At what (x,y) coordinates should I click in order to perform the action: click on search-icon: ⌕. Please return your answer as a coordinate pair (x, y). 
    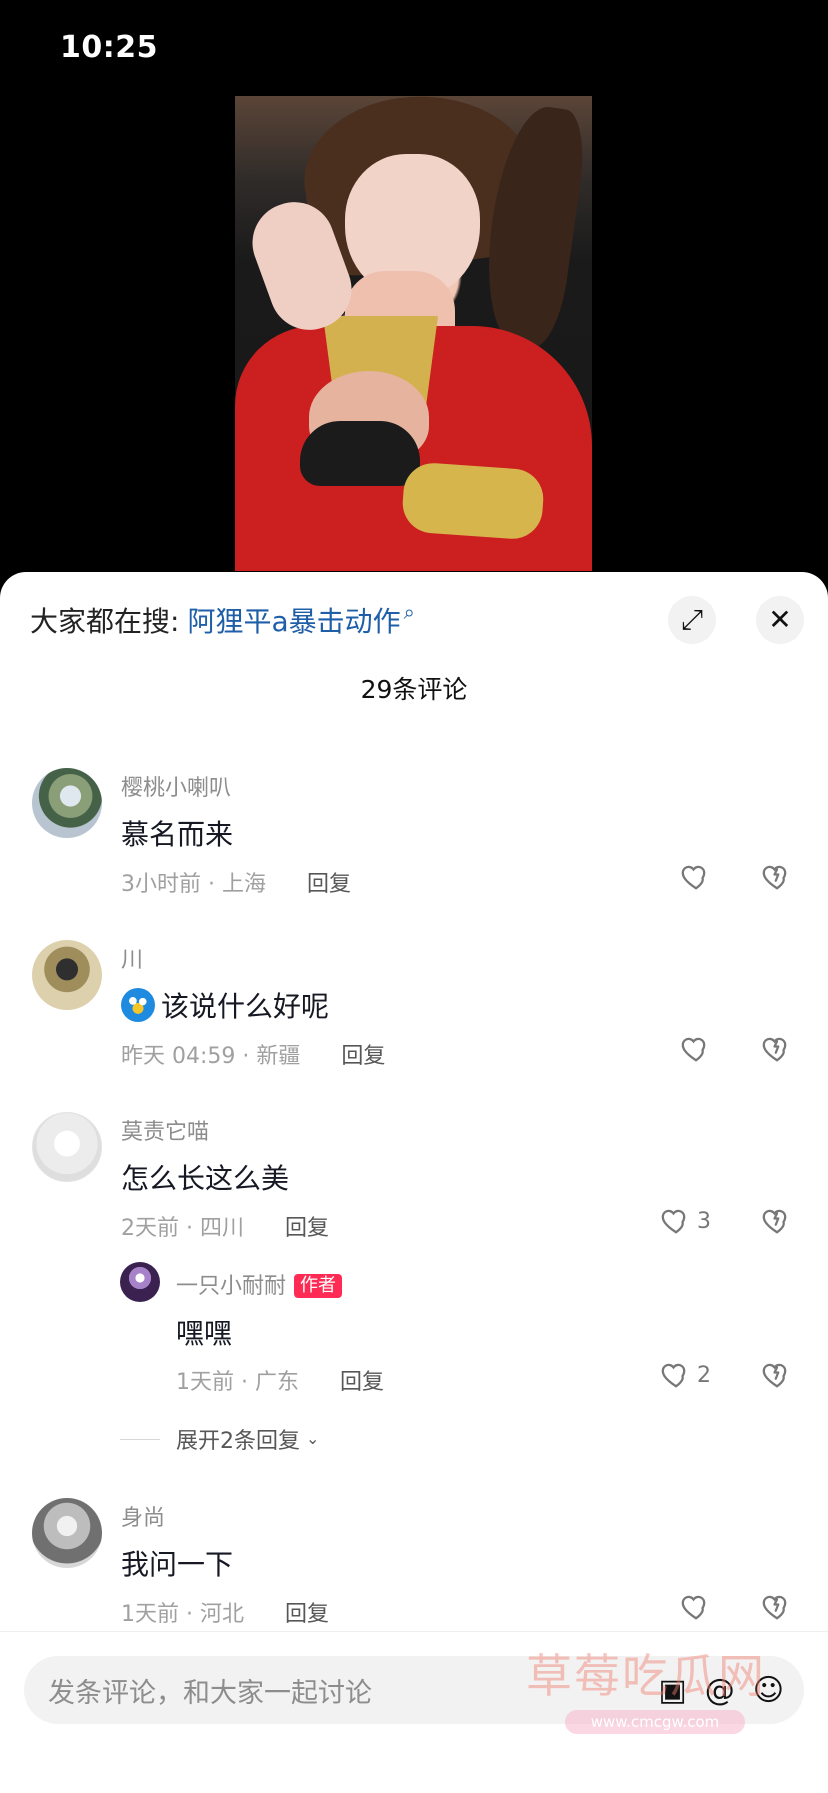
    Looking at the image, I should click on (409, 612).